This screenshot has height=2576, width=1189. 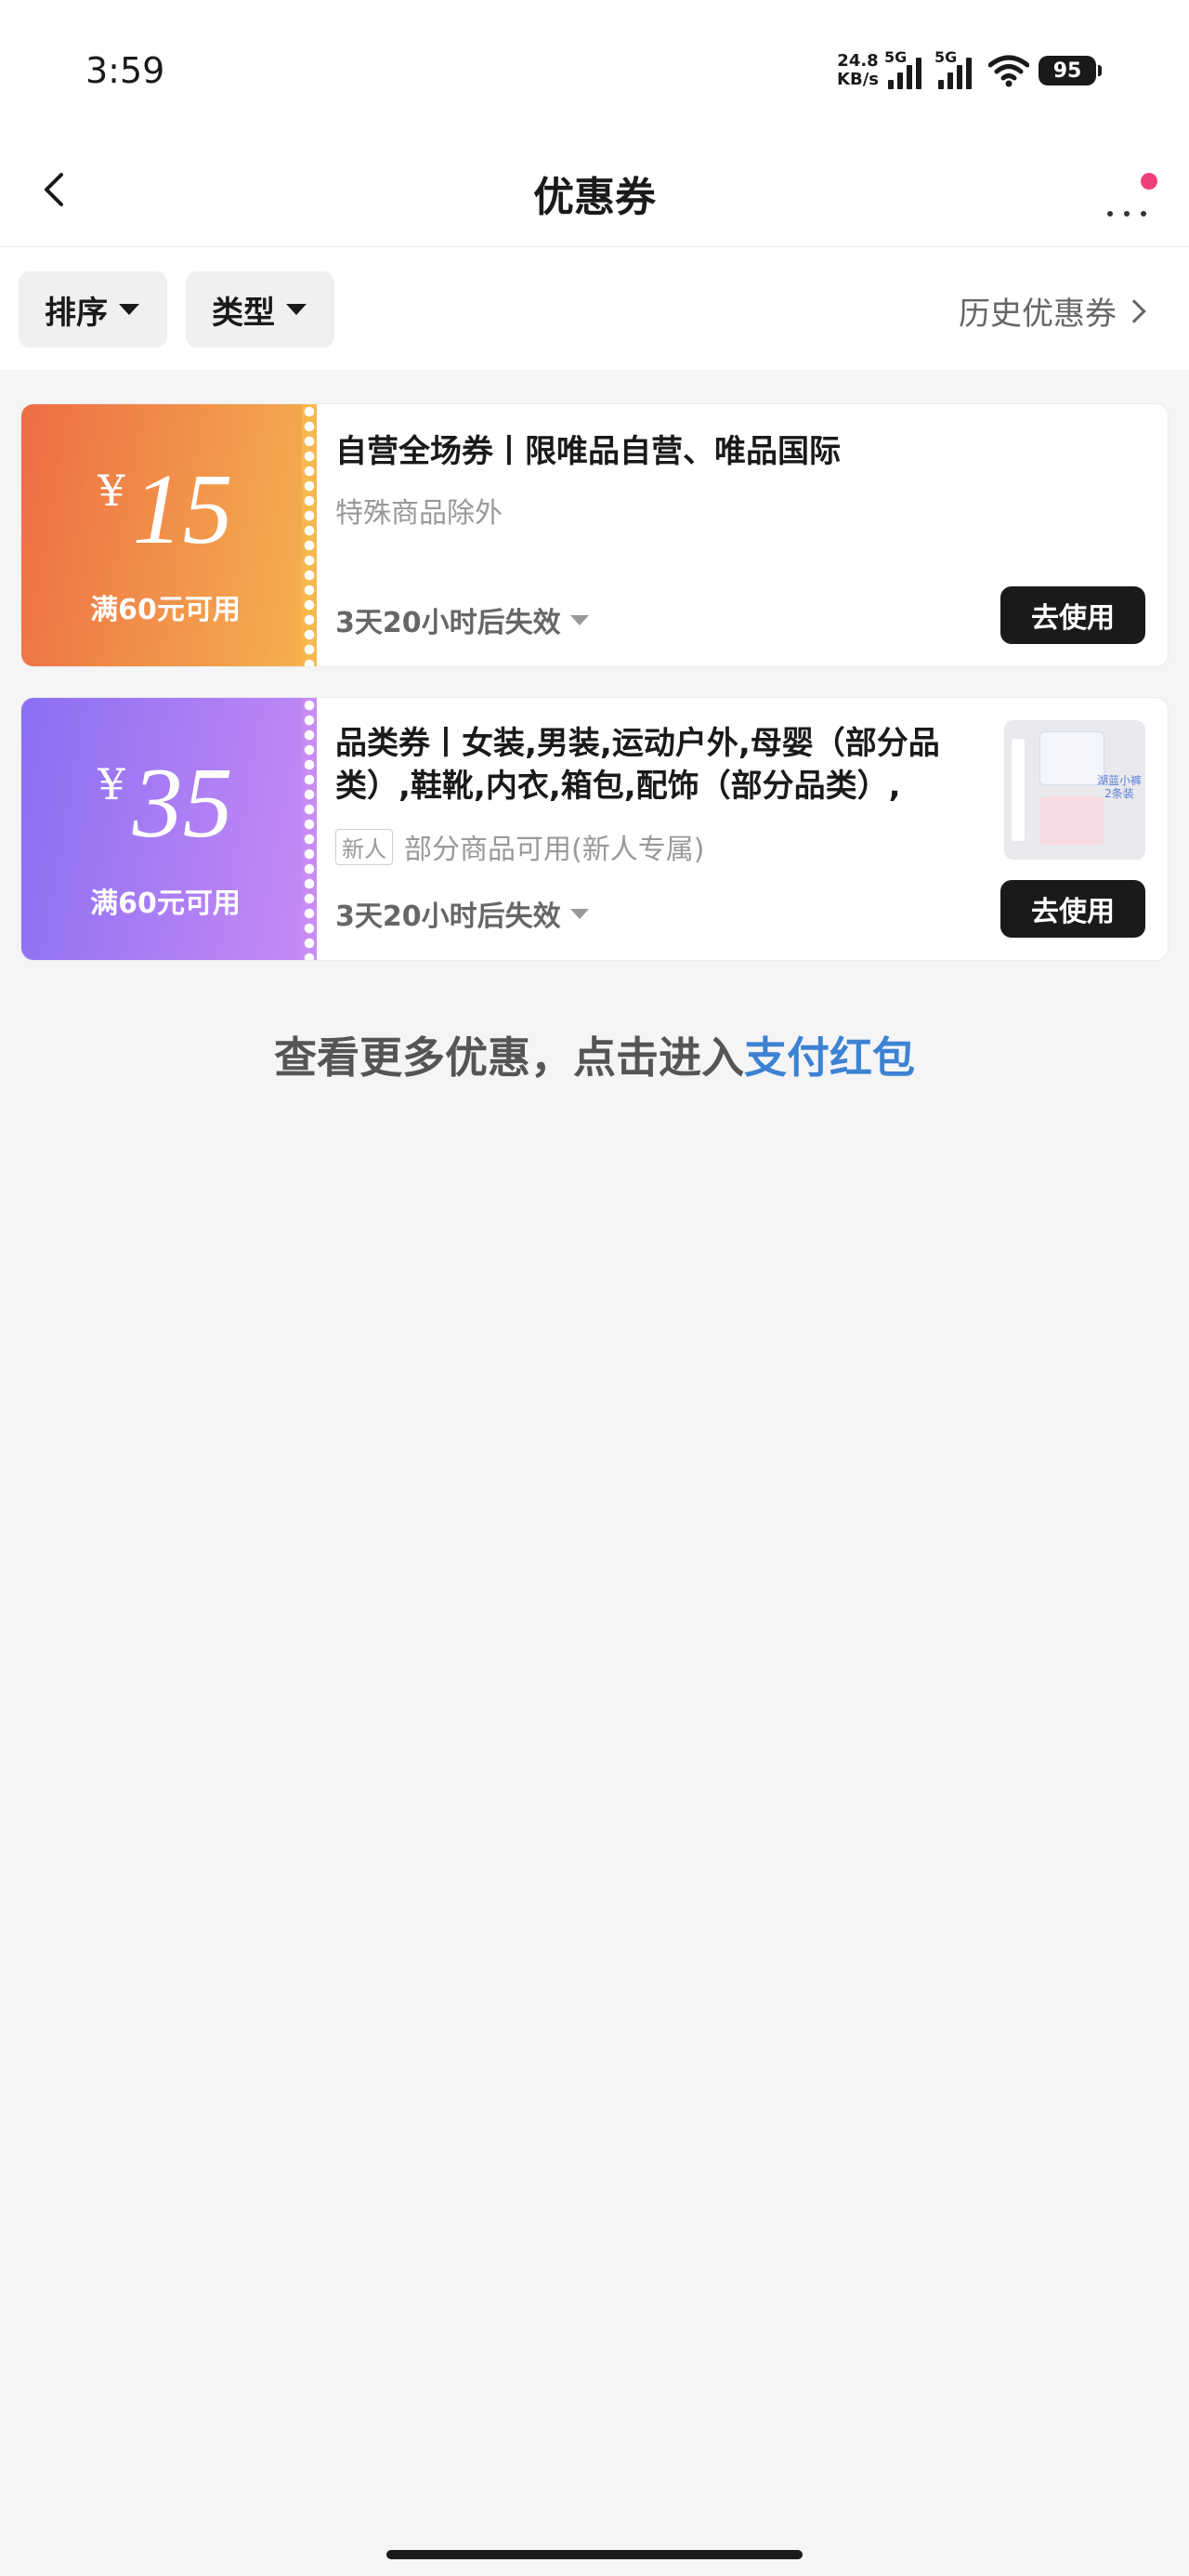 I want to click on sort-label: 排序, so click(x=76, y=313).